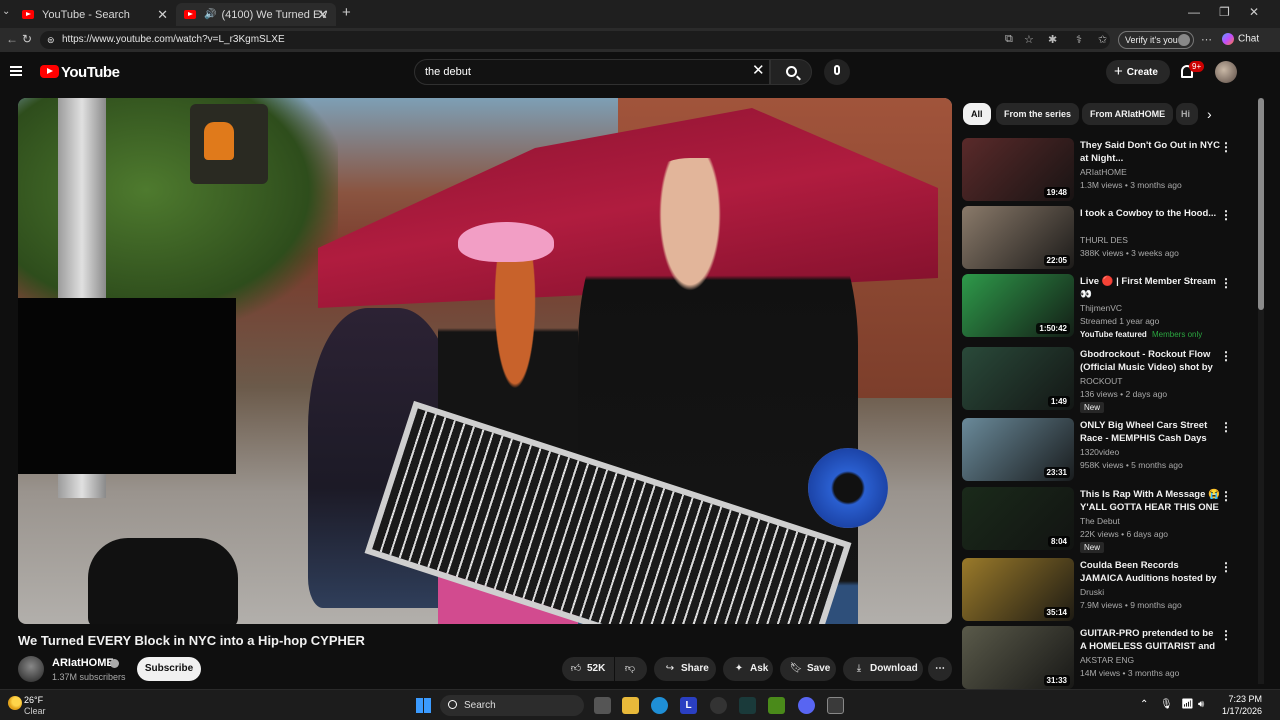 The image size is (1280, 720). What do you see at coordinates (806, 705) in the screenshot?
I see `discord-icon` at bounding box center [806, 705].